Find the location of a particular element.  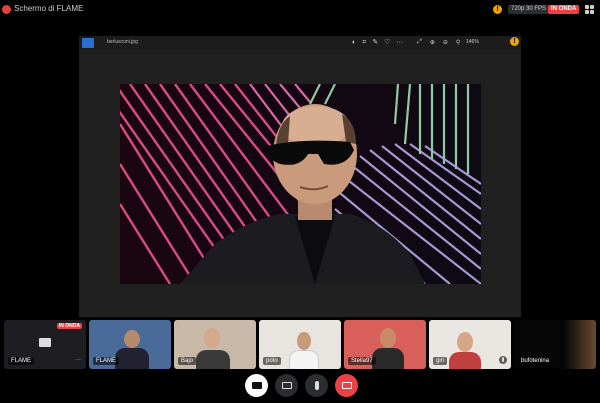

zoom-level: 146% is located at coordinates (472, 42).